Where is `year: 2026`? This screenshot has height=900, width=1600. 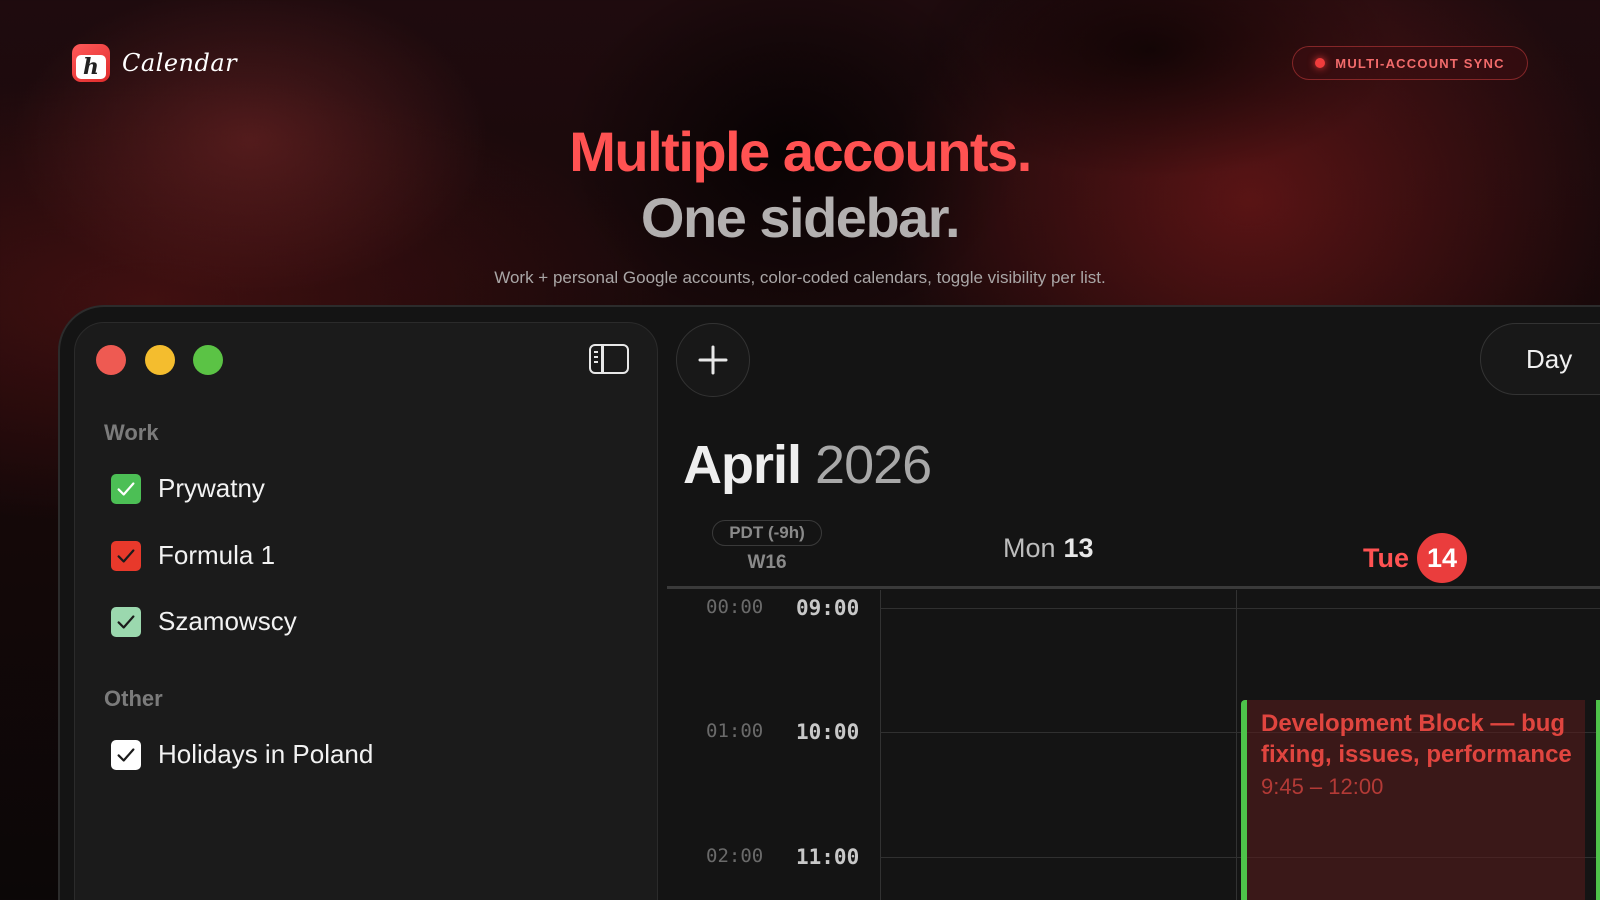
year: 2026 is located at coordinates (873, 465).